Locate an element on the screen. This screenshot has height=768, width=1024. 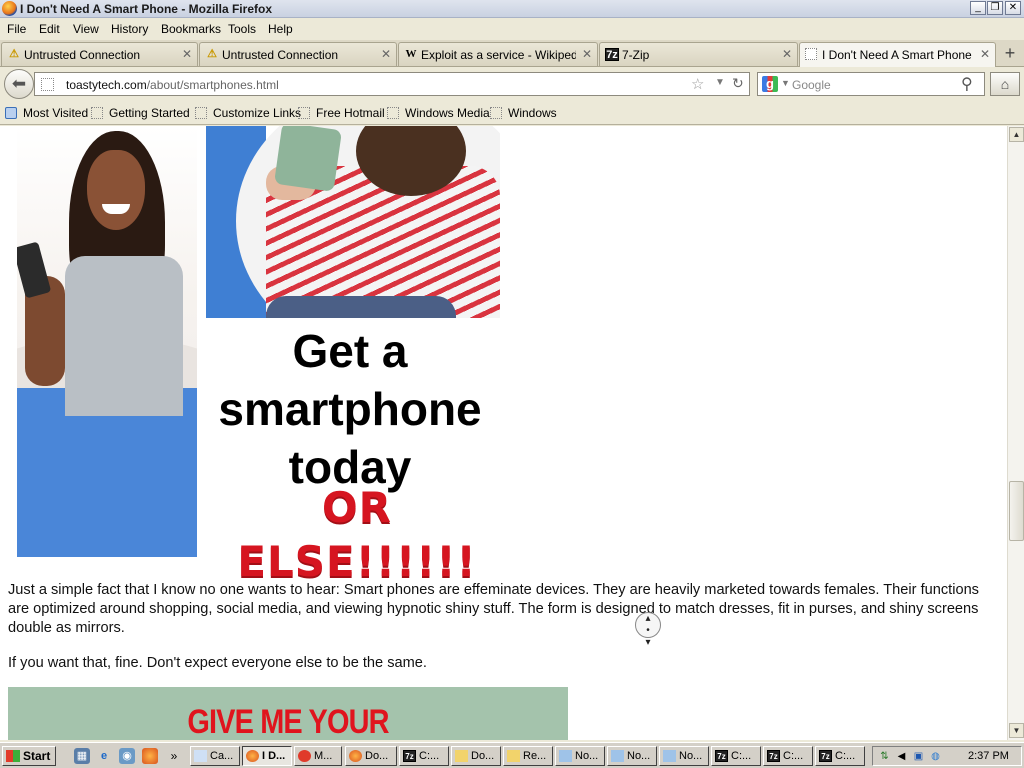
bookmark-customize-links: Customize Links is located at coordinates (248, 113).